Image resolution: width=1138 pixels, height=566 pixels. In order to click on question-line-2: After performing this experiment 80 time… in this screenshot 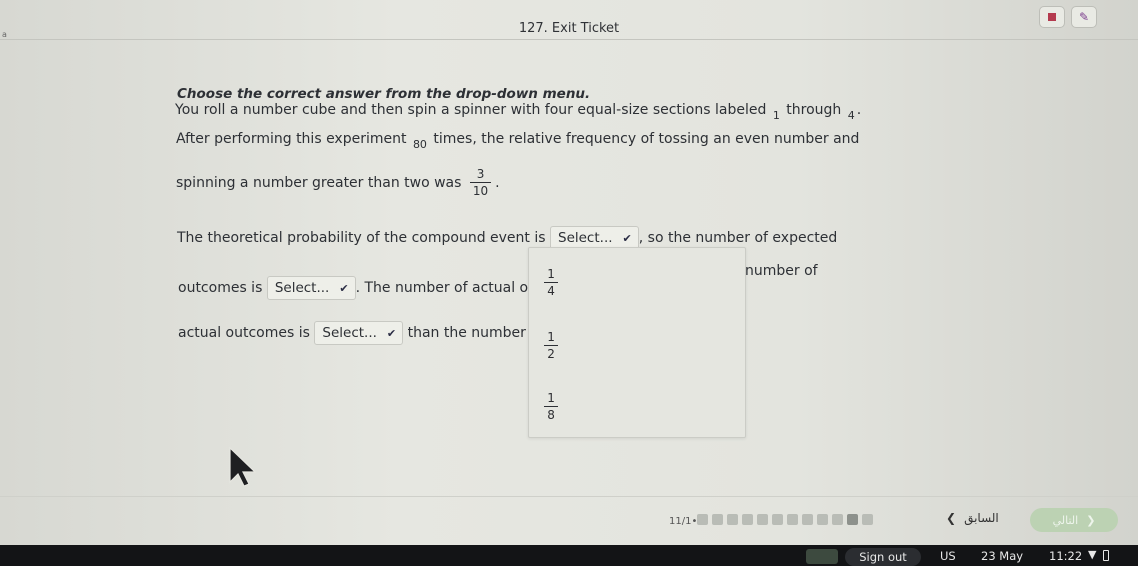, I will do `click(518, 141)`.